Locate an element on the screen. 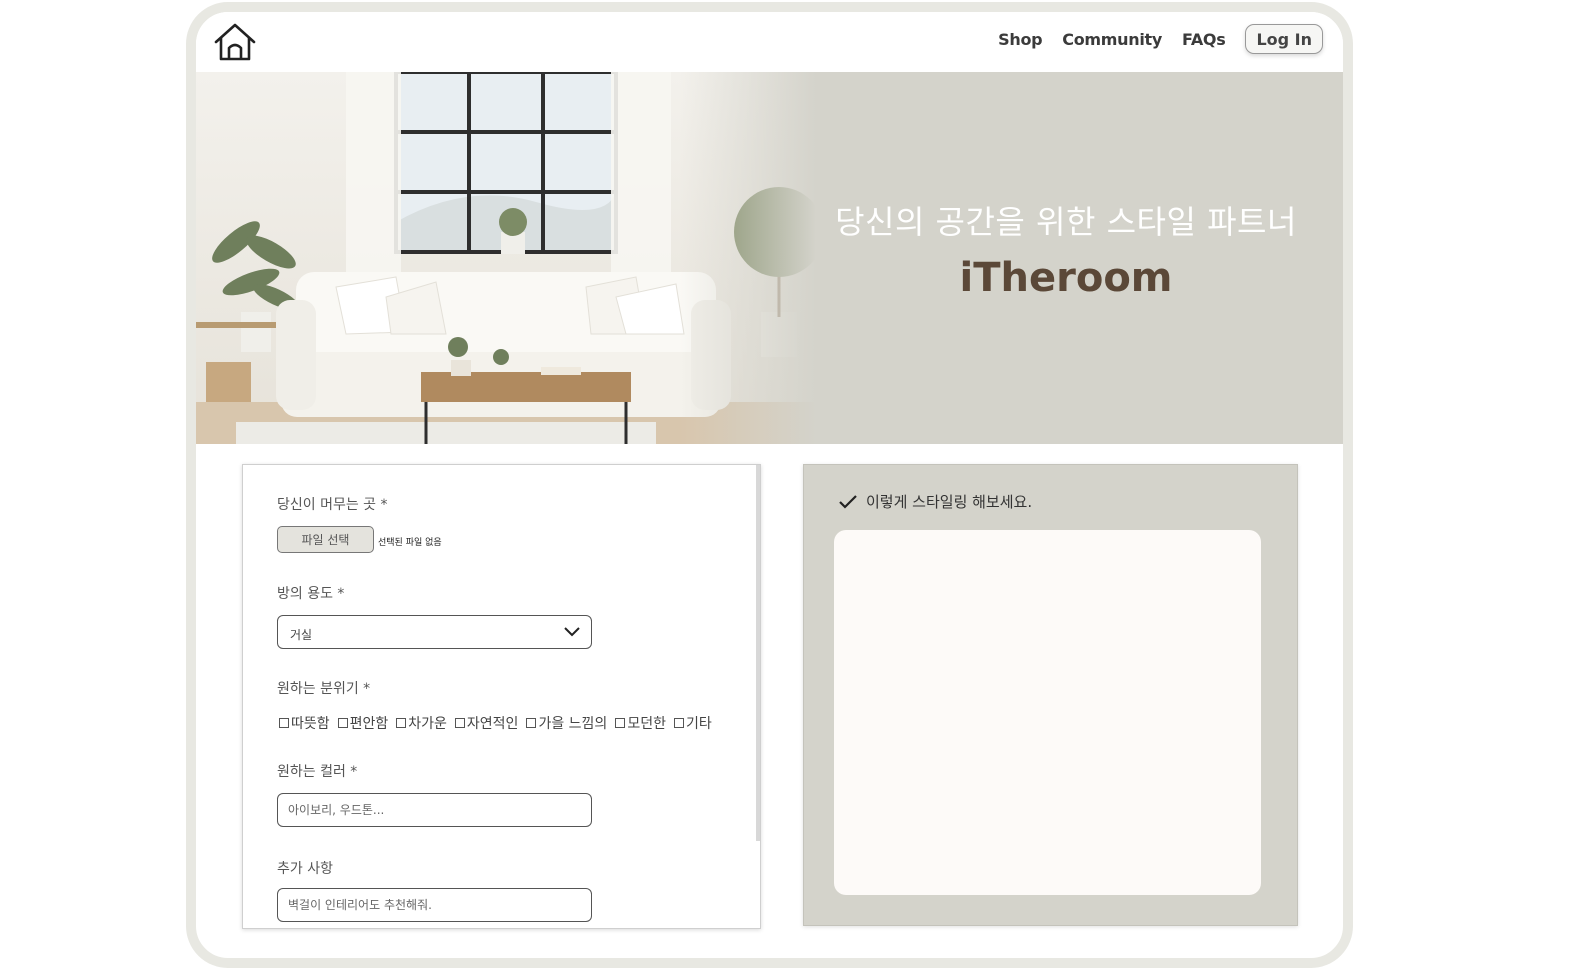  result-display-box is located at coordinates (1047, 712).